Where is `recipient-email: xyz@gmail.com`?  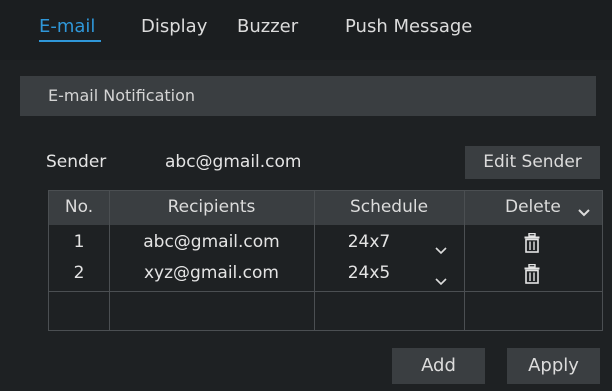
recipient-email: xyz@gmail.com is located at coordinates (211, 273).